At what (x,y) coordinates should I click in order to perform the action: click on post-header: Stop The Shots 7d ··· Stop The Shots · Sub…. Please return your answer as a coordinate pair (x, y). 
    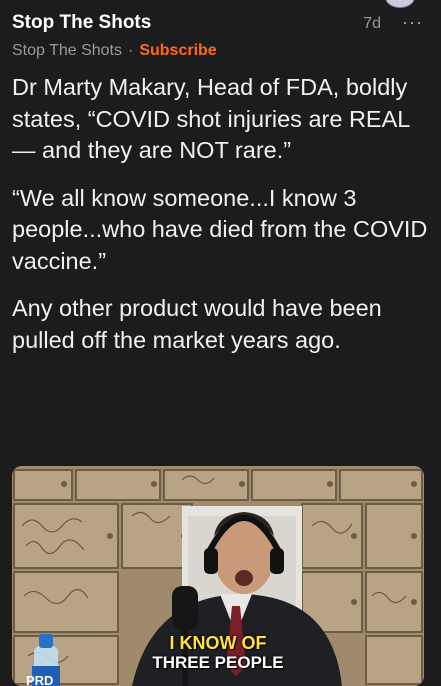
    Looking at the image, I should click on (220, 37).